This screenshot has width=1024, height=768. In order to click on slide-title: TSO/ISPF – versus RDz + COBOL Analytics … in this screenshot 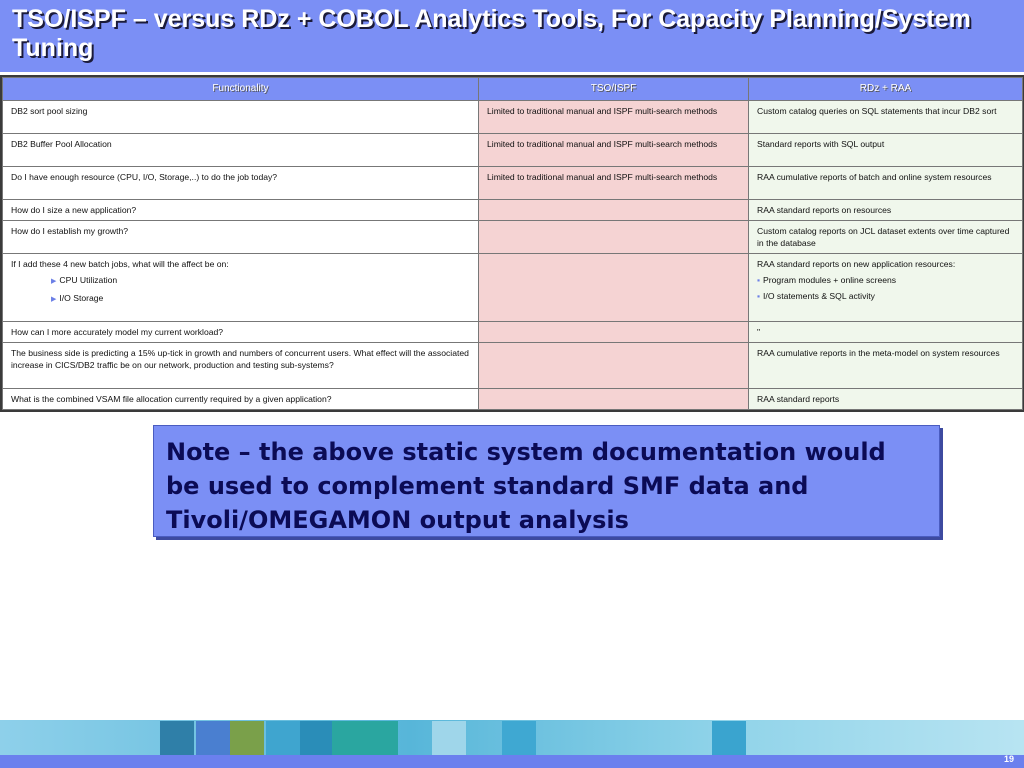, I will do `click(491, 33)`.